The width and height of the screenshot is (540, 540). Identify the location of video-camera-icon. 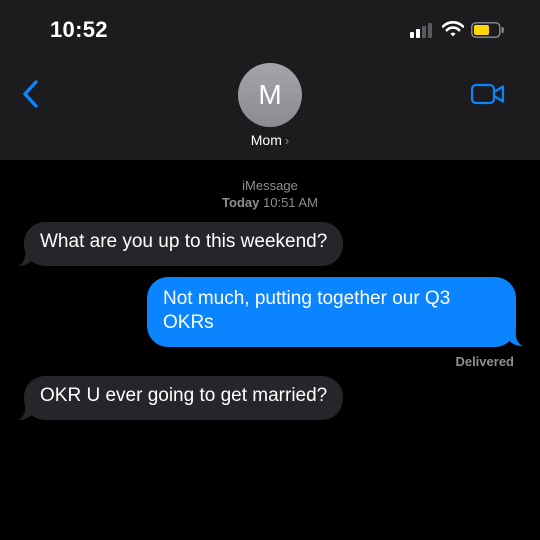
(487, 94).